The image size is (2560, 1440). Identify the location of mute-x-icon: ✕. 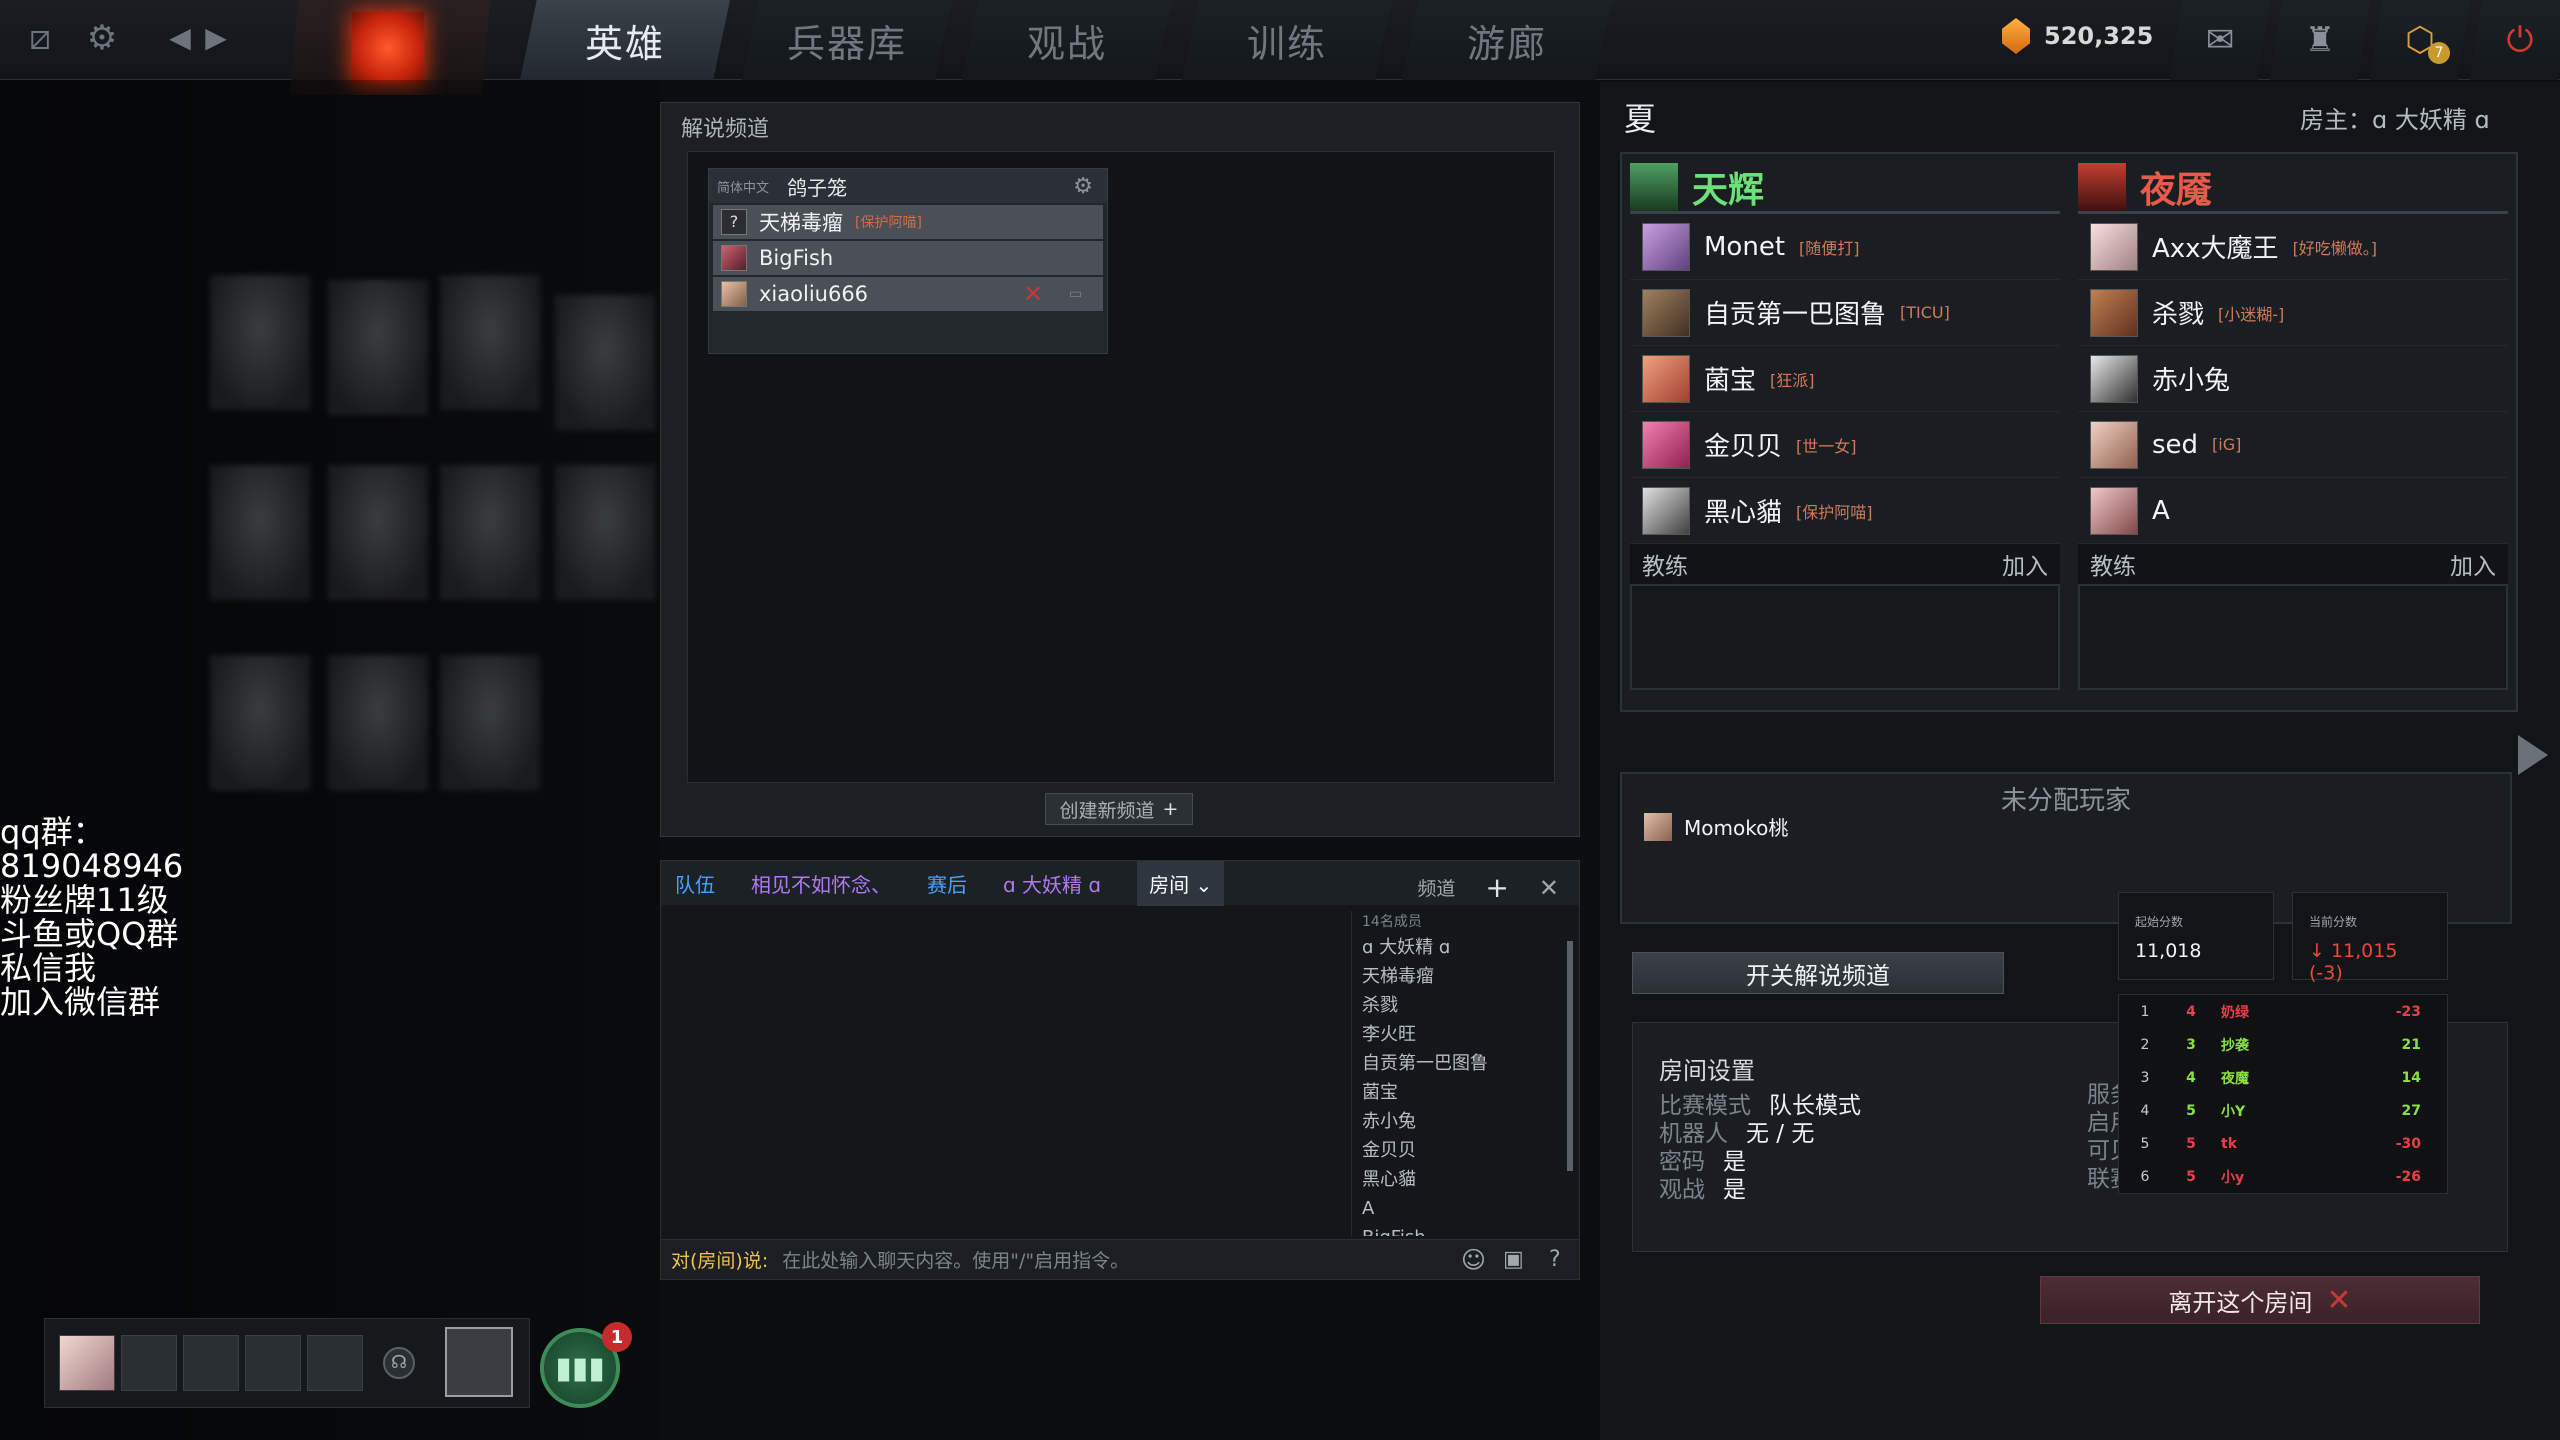
(1033, 294).